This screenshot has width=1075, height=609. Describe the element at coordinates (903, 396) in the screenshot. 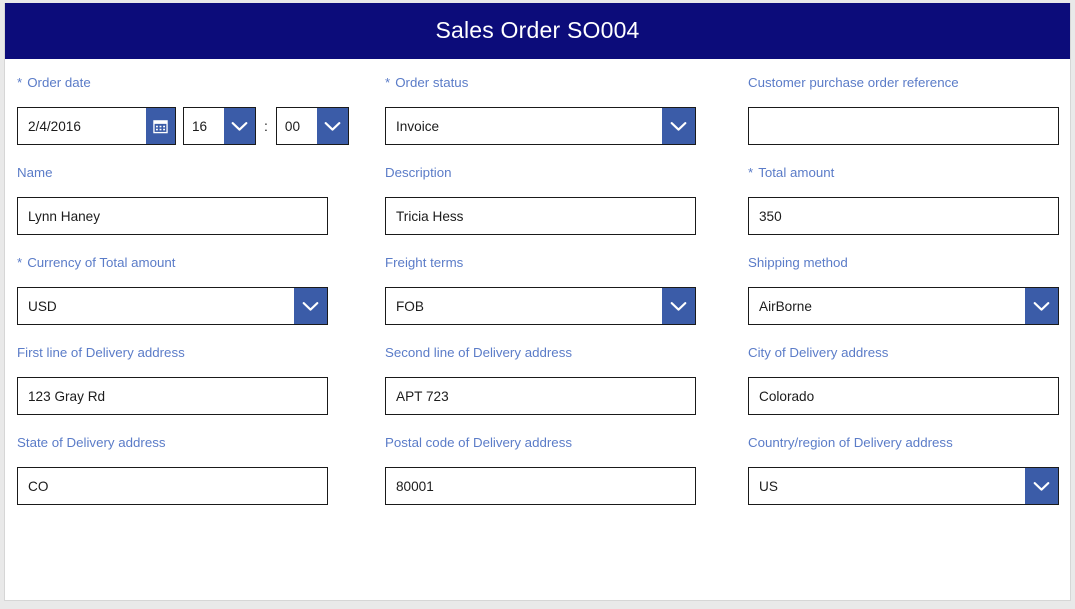

I see `address-city-input: Colorado` at that location.